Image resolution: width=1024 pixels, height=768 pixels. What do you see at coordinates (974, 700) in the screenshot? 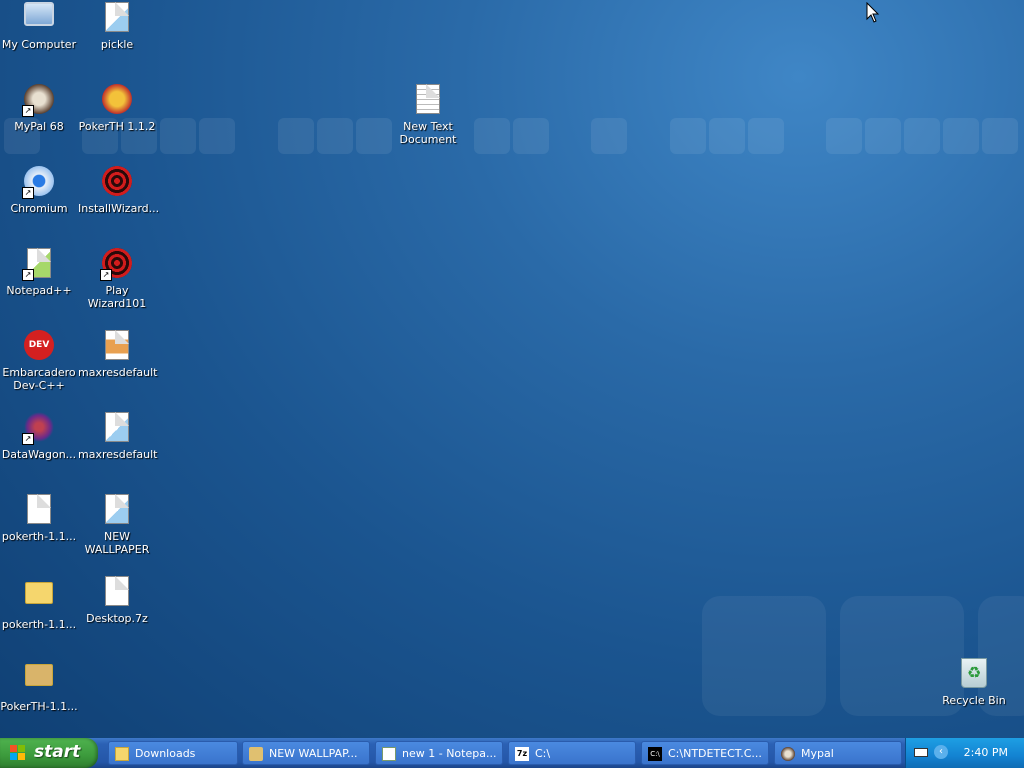
I see `icon-label: Recycle Bin` at bounding box center [974, 700].